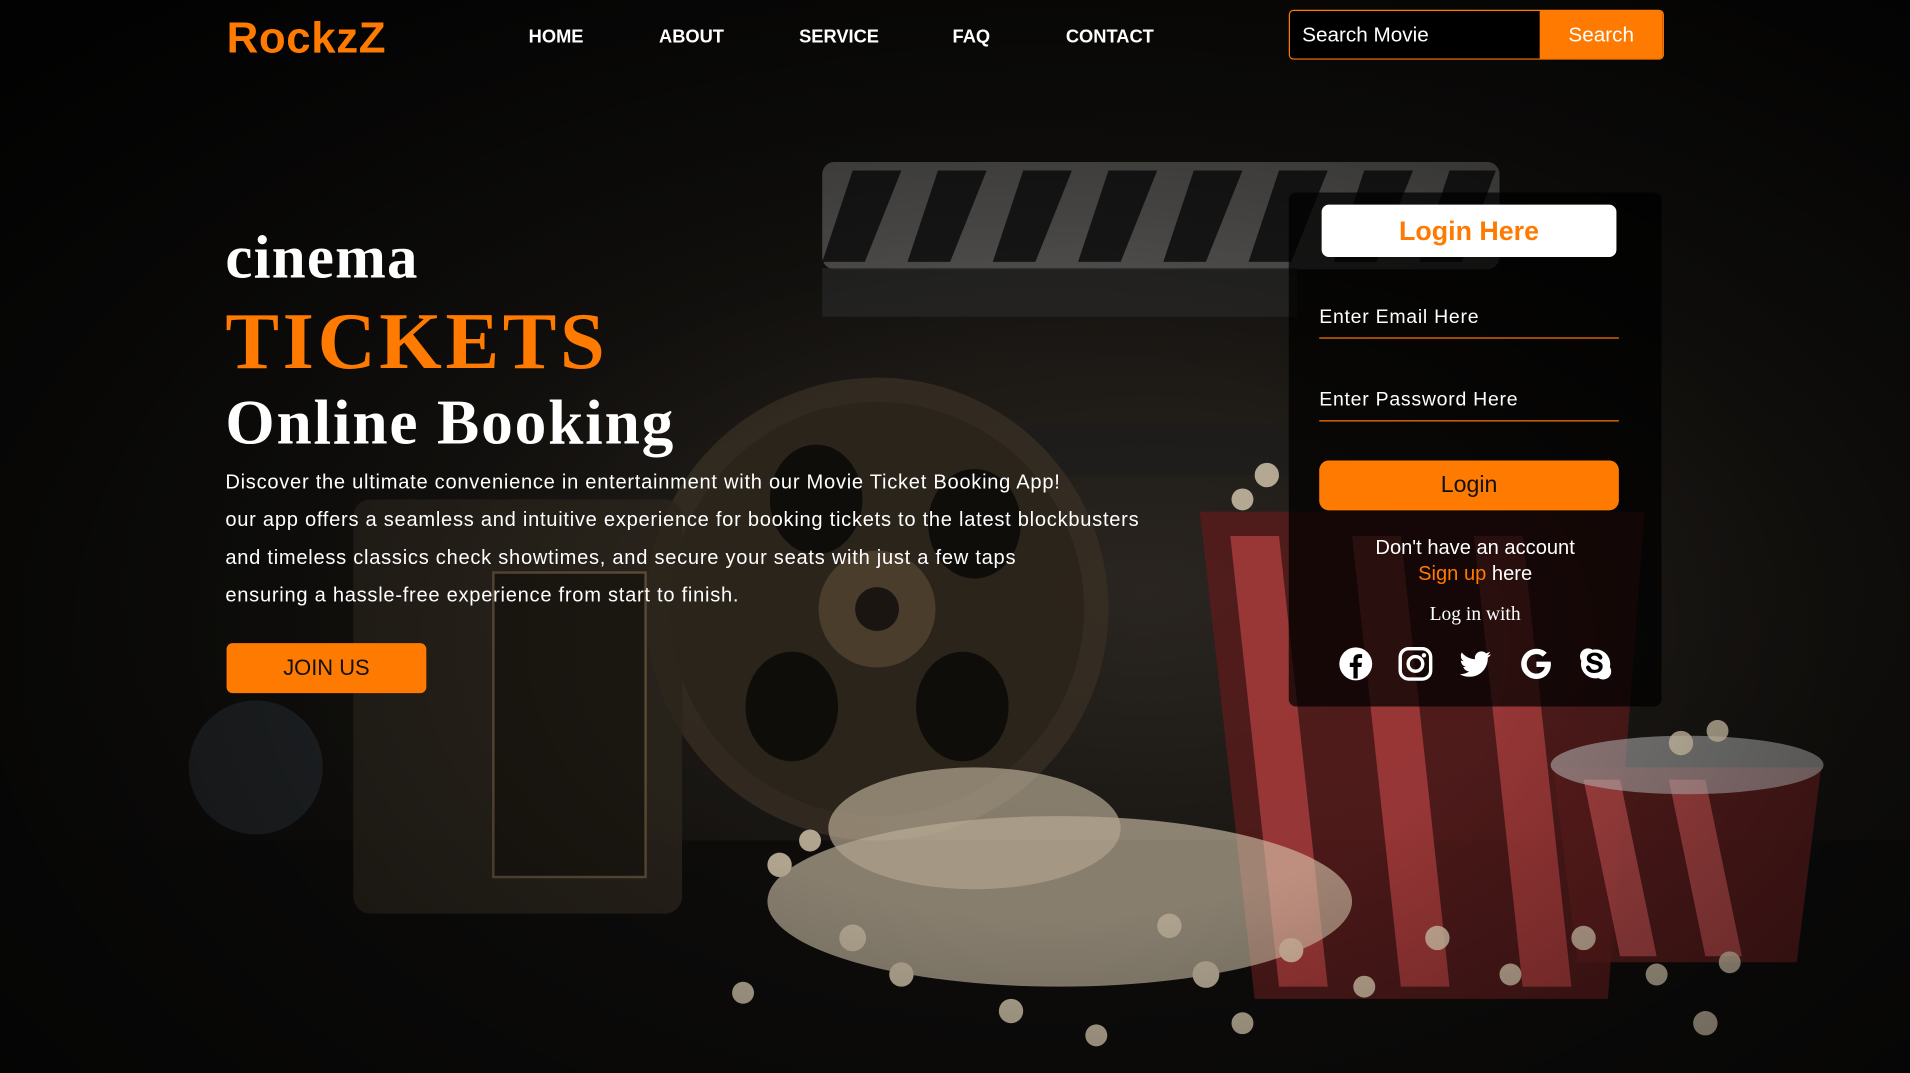 This screenshot has height=1073, width=1910. I want to click on social-login-row, so click(1475, 665).